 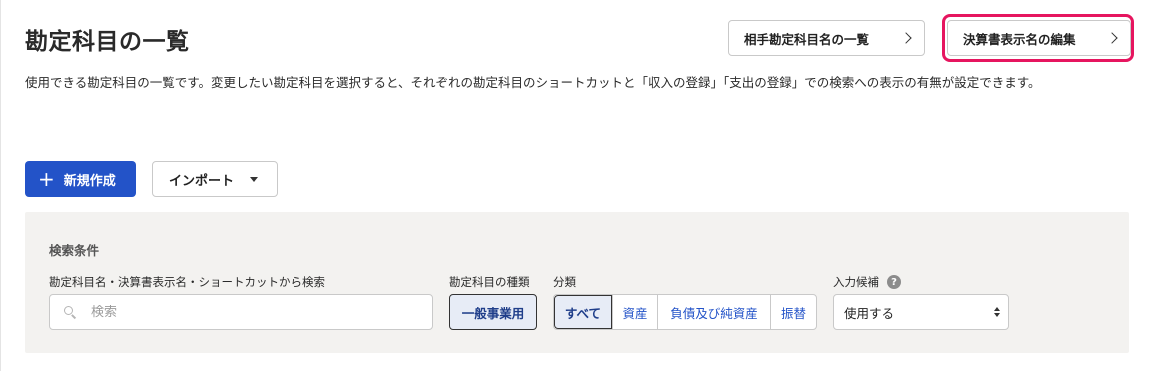 I want to click on input-candidate-value: 使用する, so click(x=869, y=313).